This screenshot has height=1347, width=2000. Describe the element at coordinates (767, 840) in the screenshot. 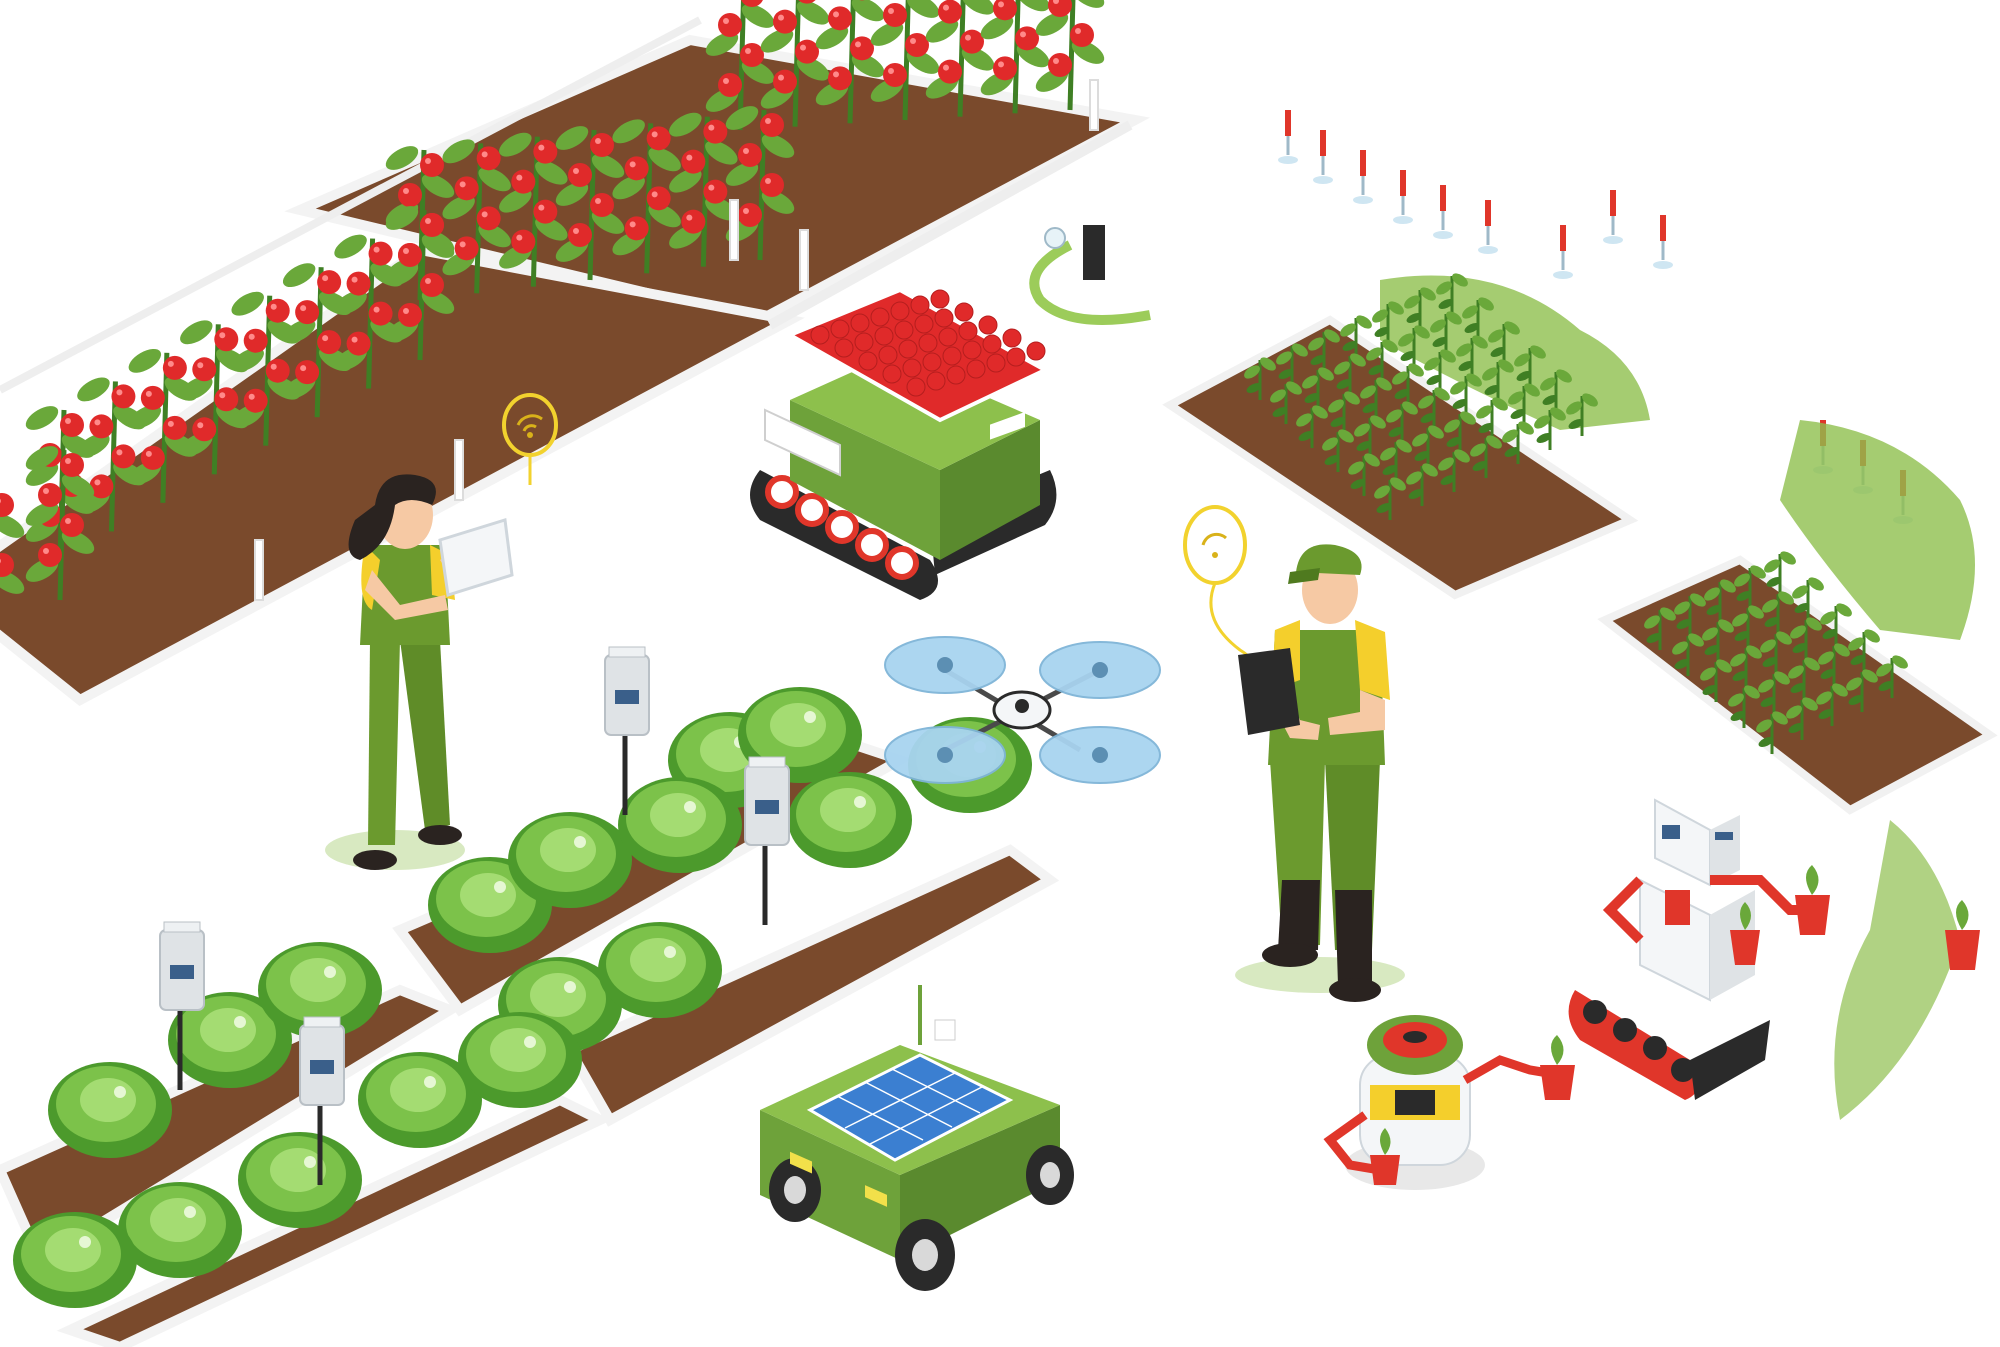

I see `soil-sensor` at that location.